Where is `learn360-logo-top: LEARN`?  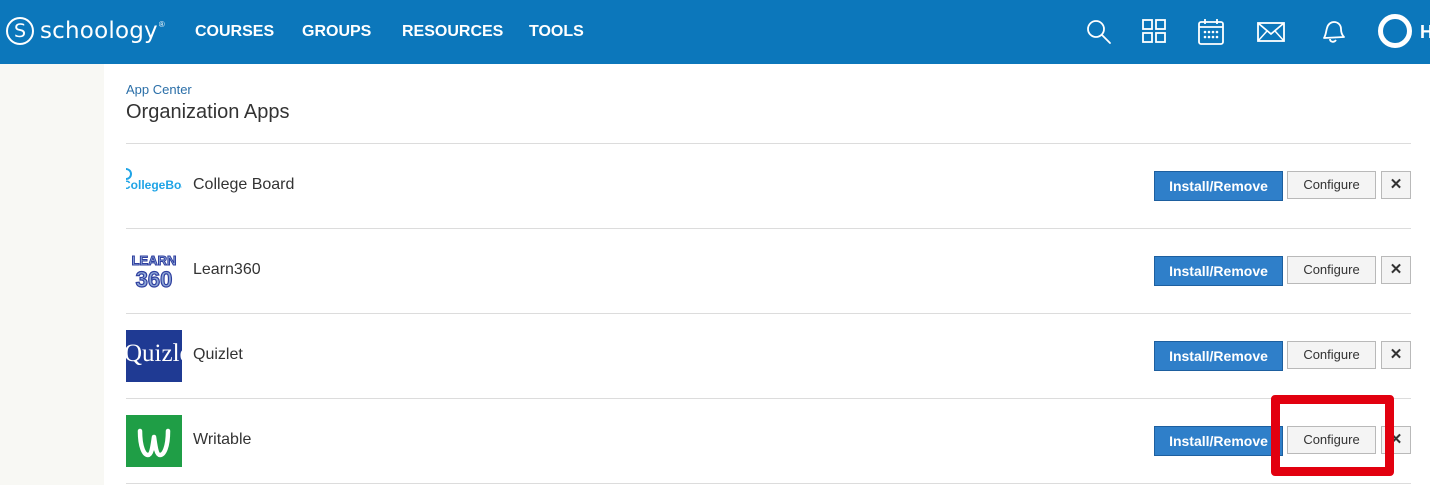 learn360-logo-top: LEARN is located at coordinates (154, 260).